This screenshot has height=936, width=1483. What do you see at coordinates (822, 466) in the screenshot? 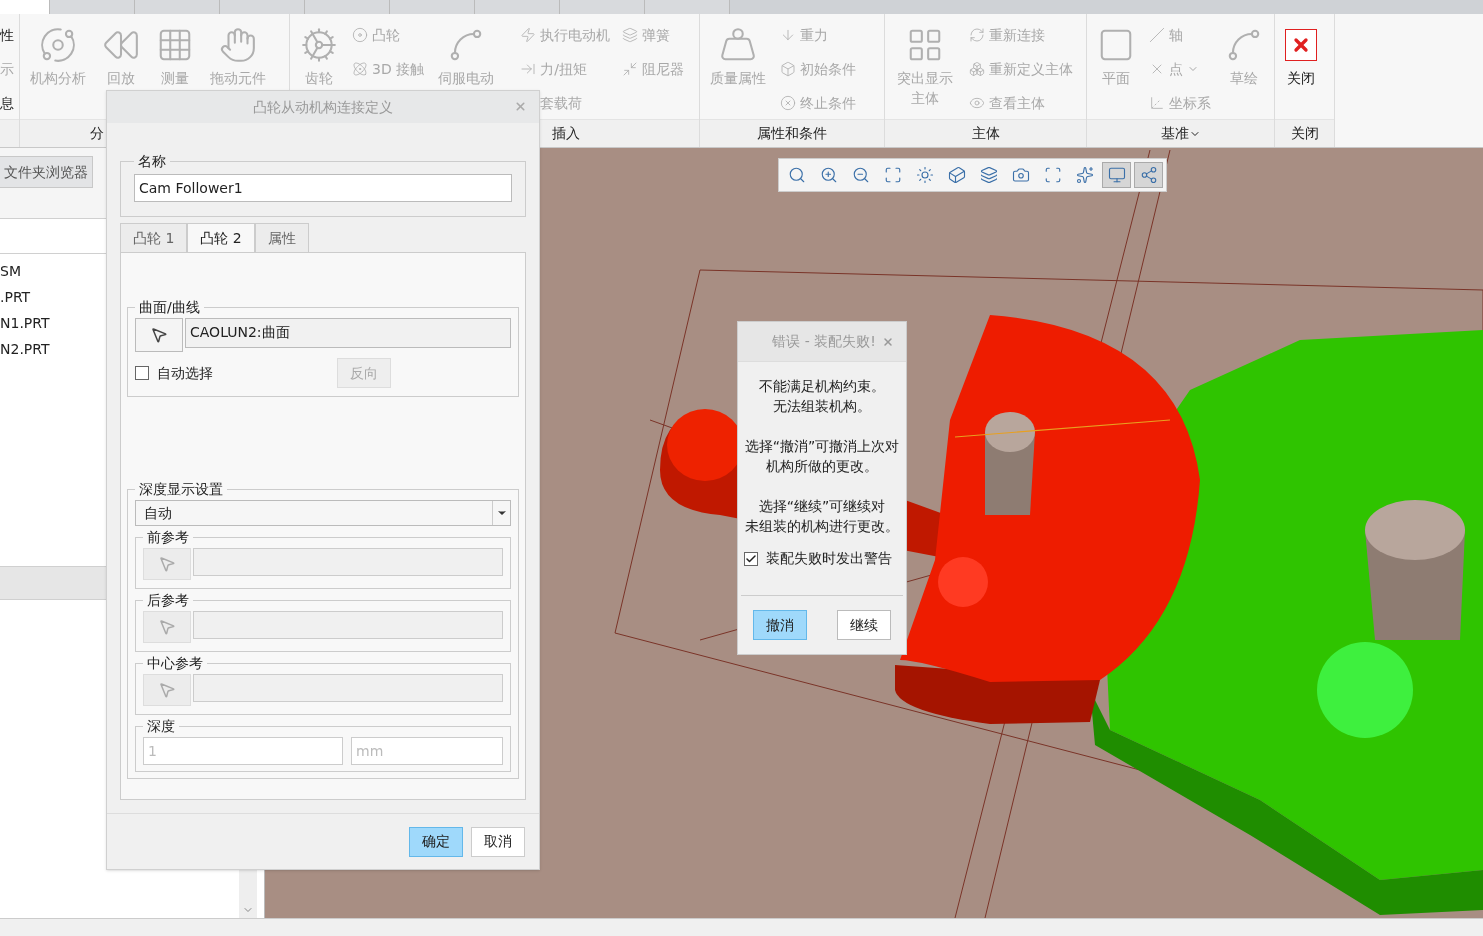
I see `error-message-line: 机构所做的更改。` at bounding box center [822, 466].